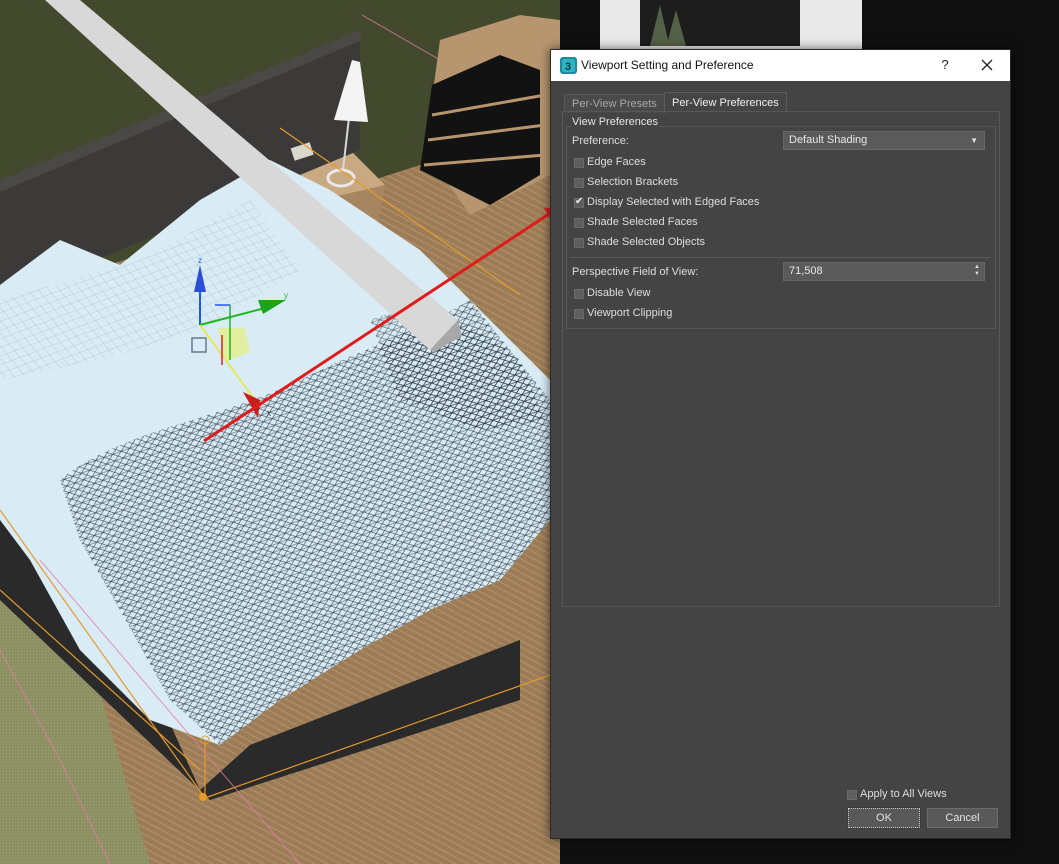 This screenshot has width=1059, height=864. I want to click on preference-dropdown: Default Shading ▼, so click(884, 140).